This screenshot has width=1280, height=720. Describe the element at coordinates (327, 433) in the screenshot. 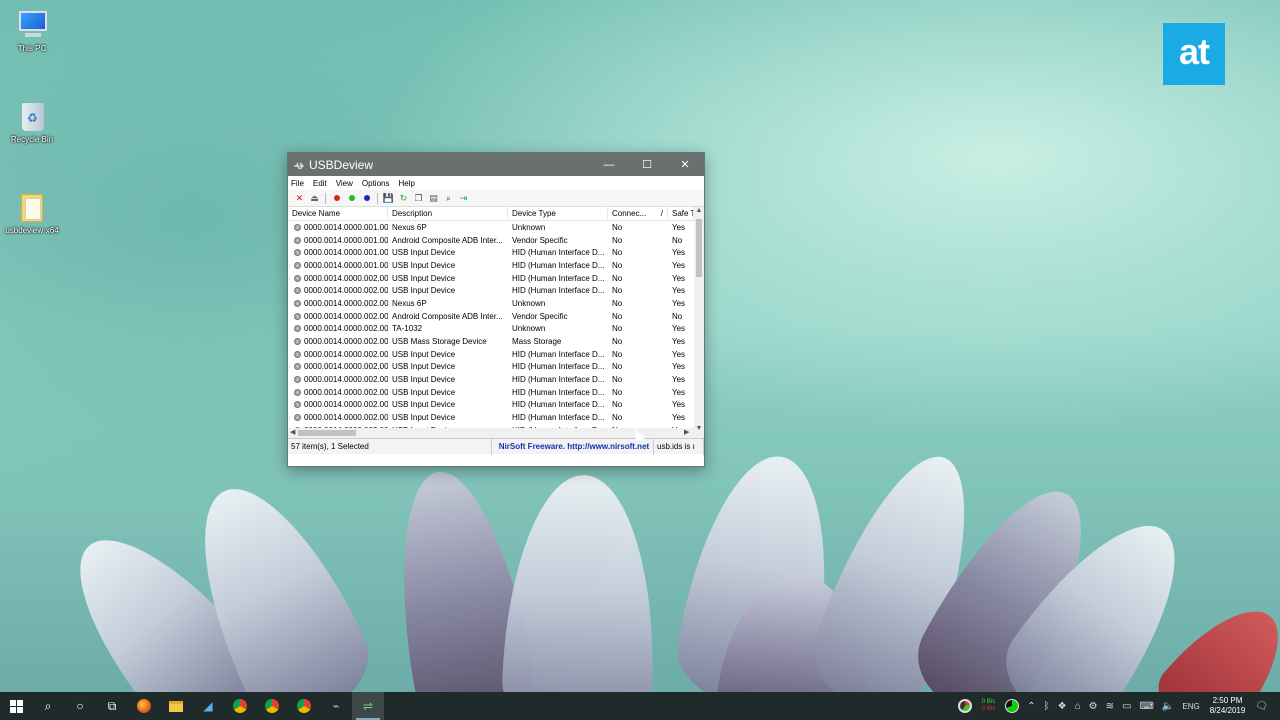

I see `scroll-thumb-horizontal` at that location.